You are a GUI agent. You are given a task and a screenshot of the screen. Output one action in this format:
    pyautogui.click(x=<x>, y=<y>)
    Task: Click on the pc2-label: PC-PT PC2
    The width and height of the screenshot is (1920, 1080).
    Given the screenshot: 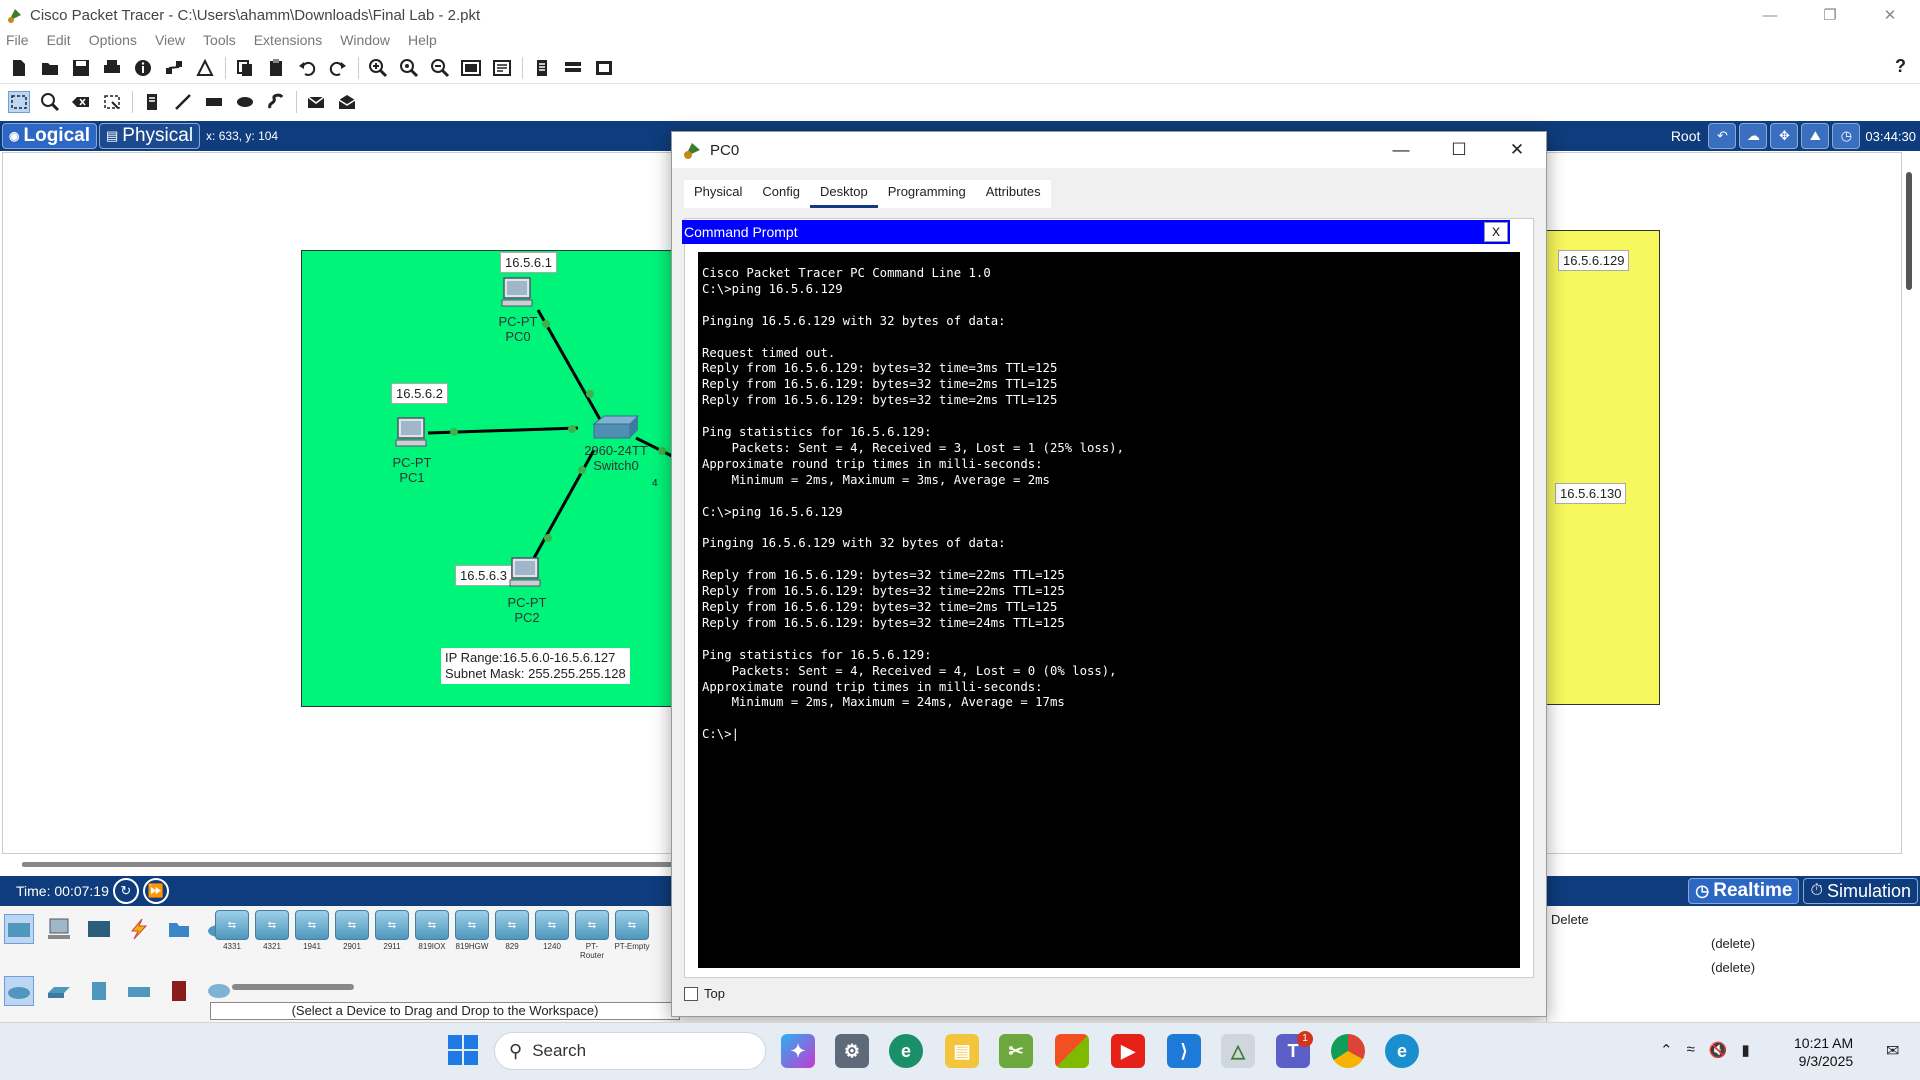 What is the action you would take?
    pyautogui.click(x=527, y=610)
    